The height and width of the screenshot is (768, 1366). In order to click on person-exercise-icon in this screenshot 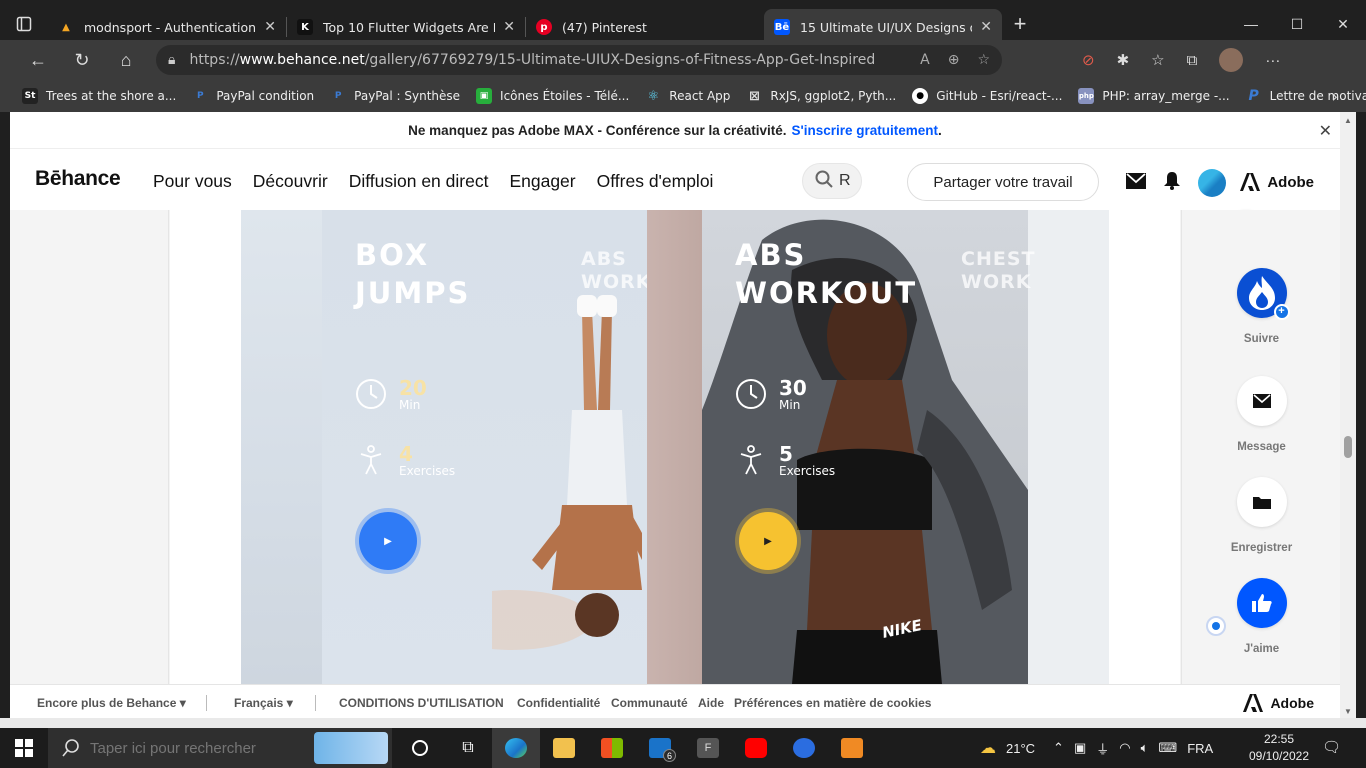, I will do `click(751, 460)`.